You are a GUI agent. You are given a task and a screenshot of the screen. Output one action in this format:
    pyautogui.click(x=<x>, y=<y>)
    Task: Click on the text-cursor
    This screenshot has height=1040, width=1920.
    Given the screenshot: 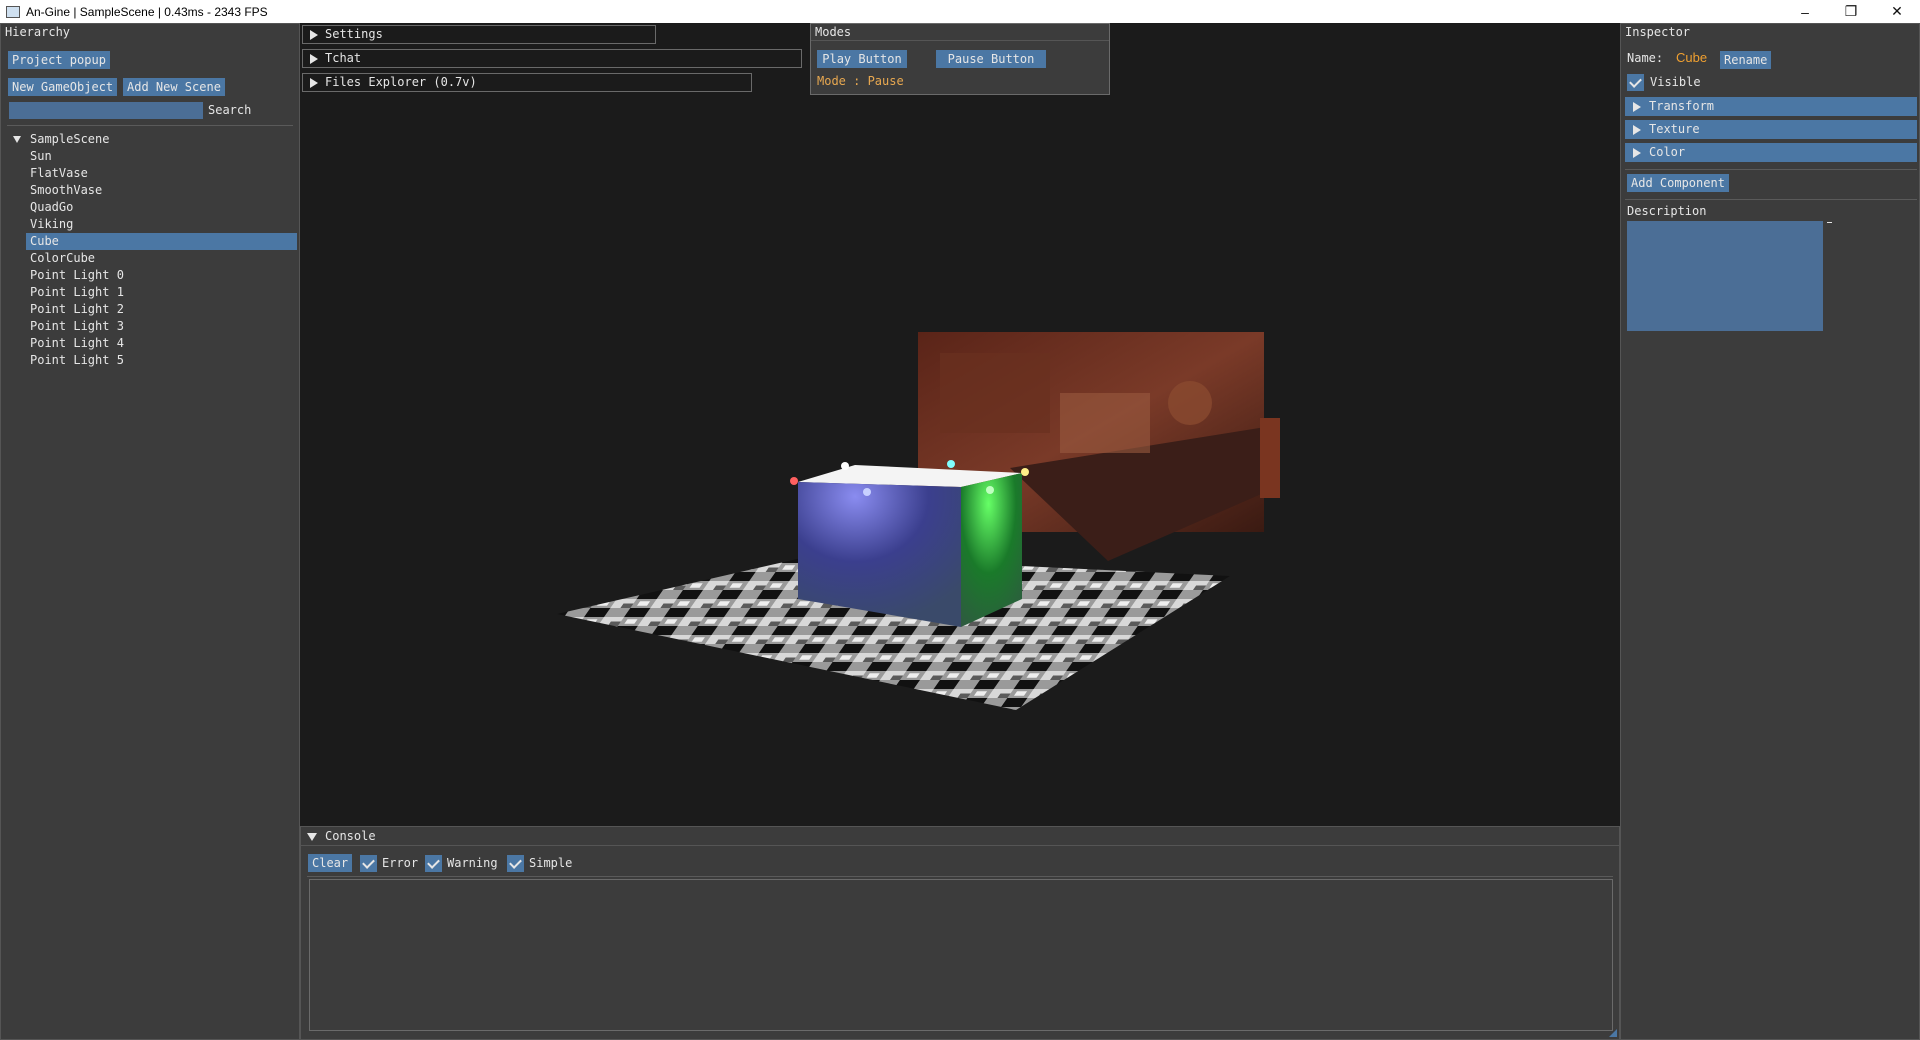 What is the action you would take?
    pyautogui.click(x=1829, y=222)
    